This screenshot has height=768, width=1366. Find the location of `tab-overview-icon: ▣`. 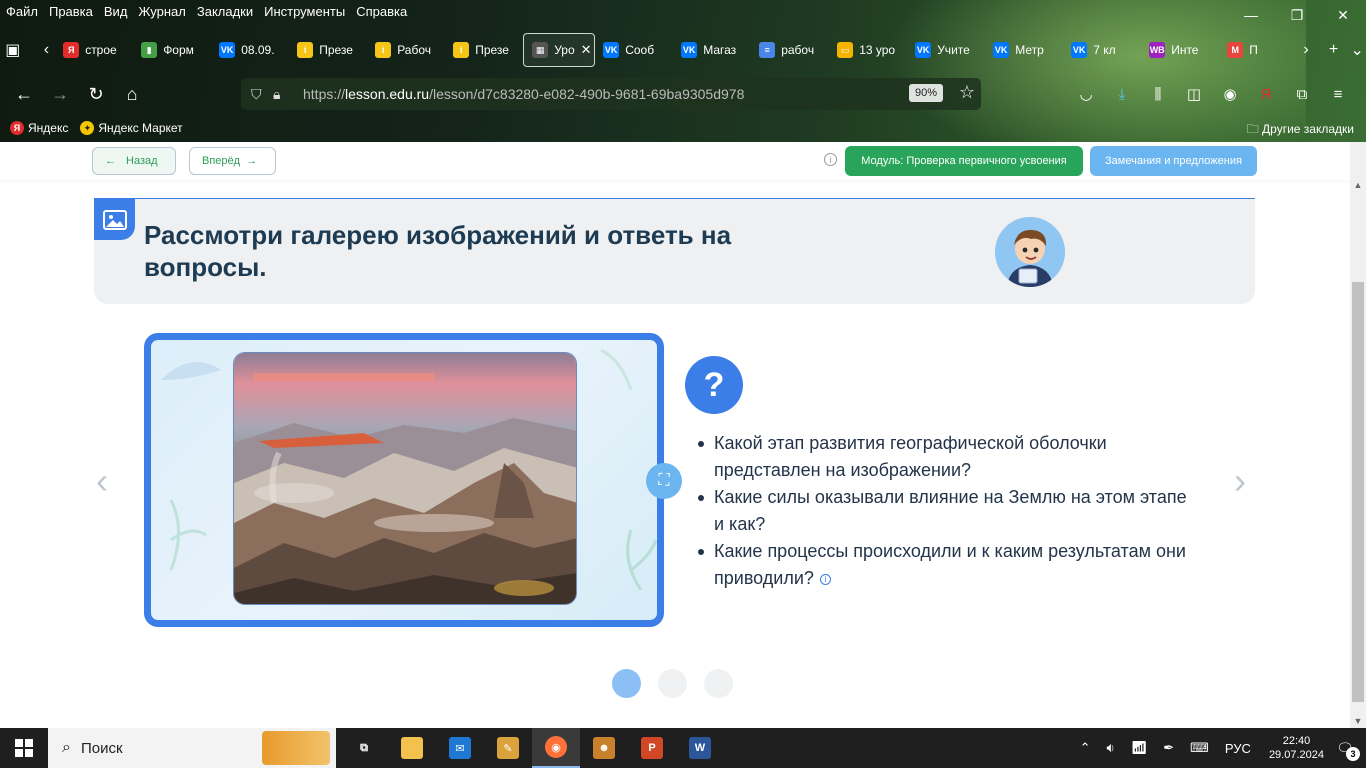

tab-overview-icon: ▣ is located at coordinates (13, 50).